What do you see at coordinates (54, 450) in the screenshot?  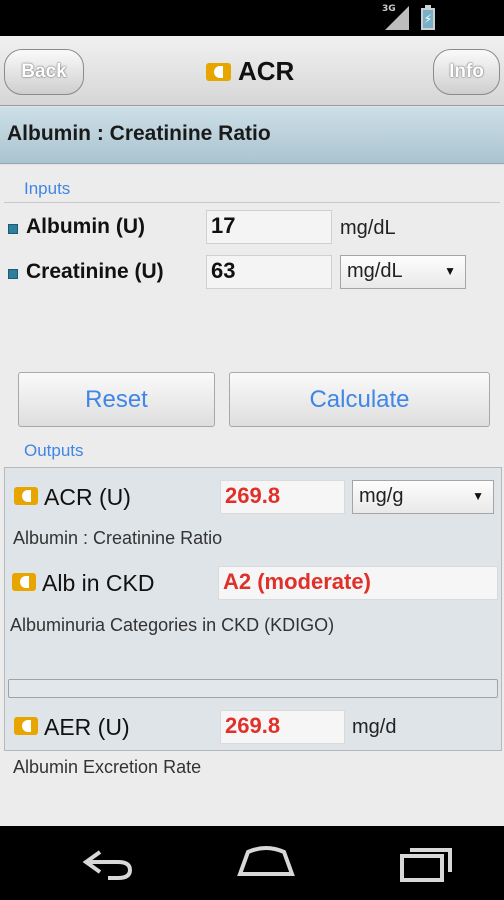 I see `outputs-section-label: Outputs` at bounding box center [54, 450].